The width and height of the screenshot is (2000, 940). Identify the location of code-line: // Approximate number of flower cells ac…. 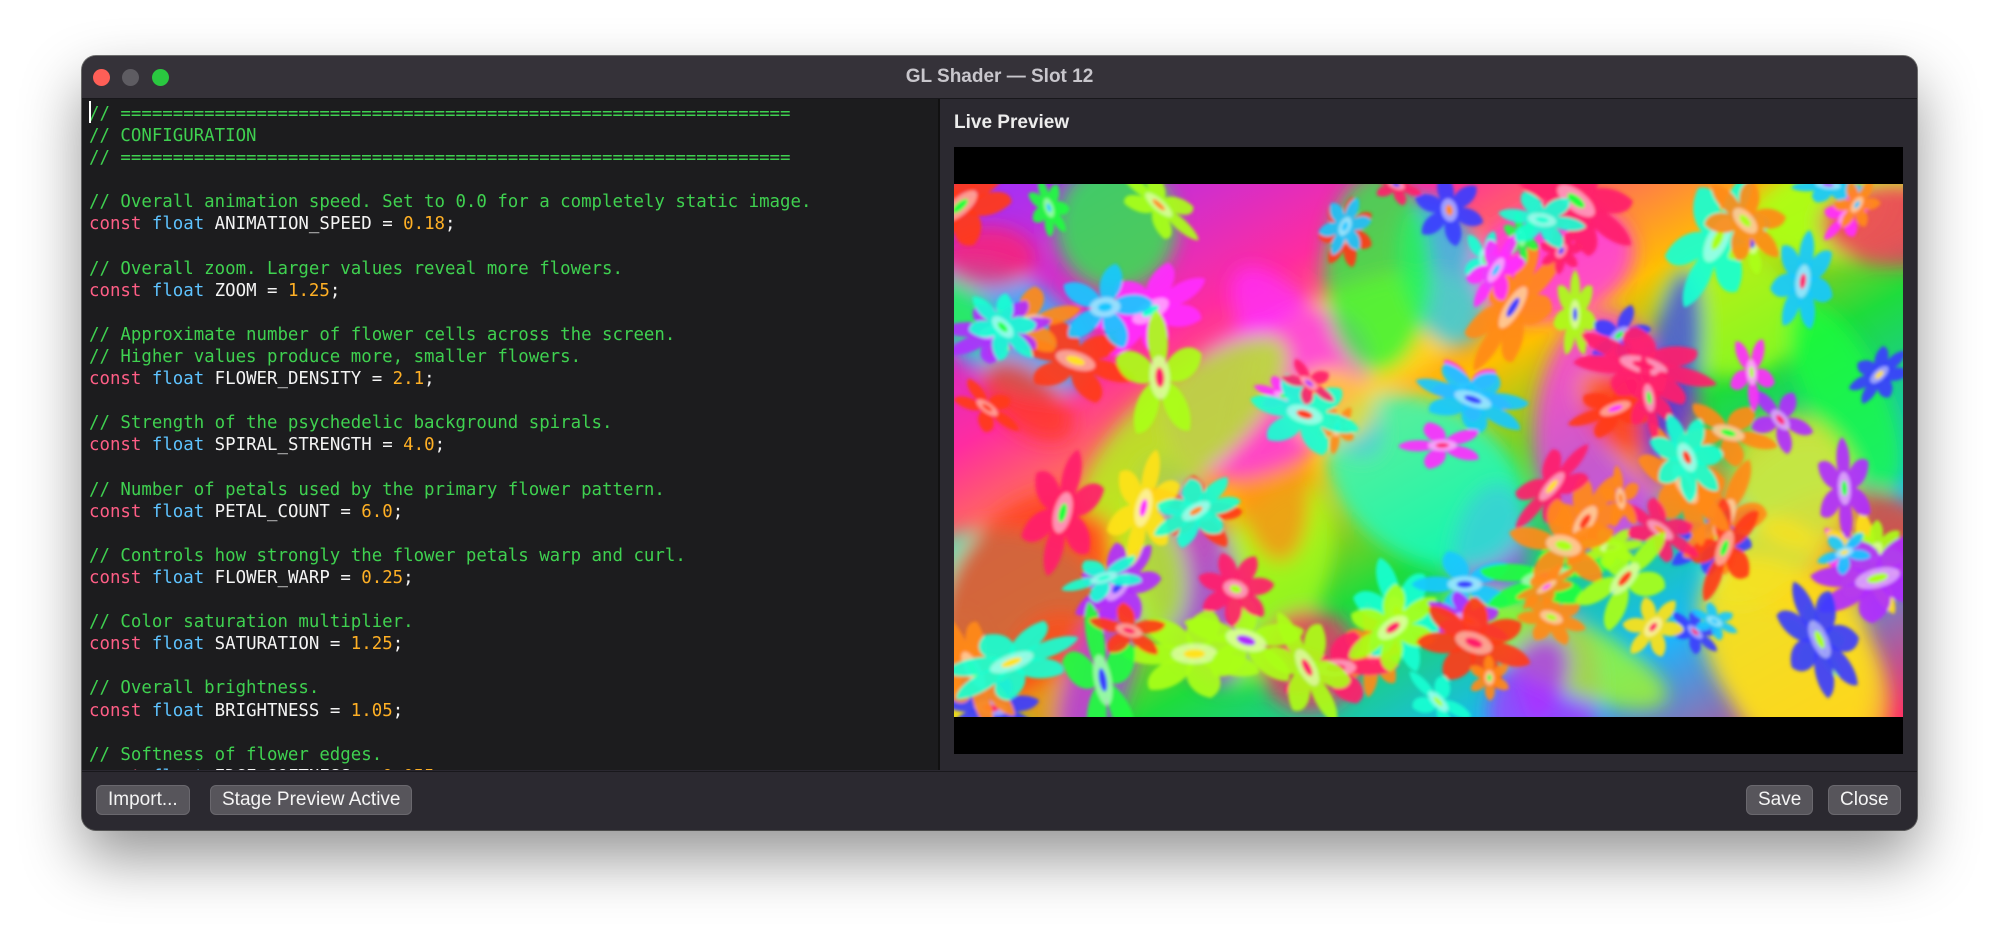
(382, 334).